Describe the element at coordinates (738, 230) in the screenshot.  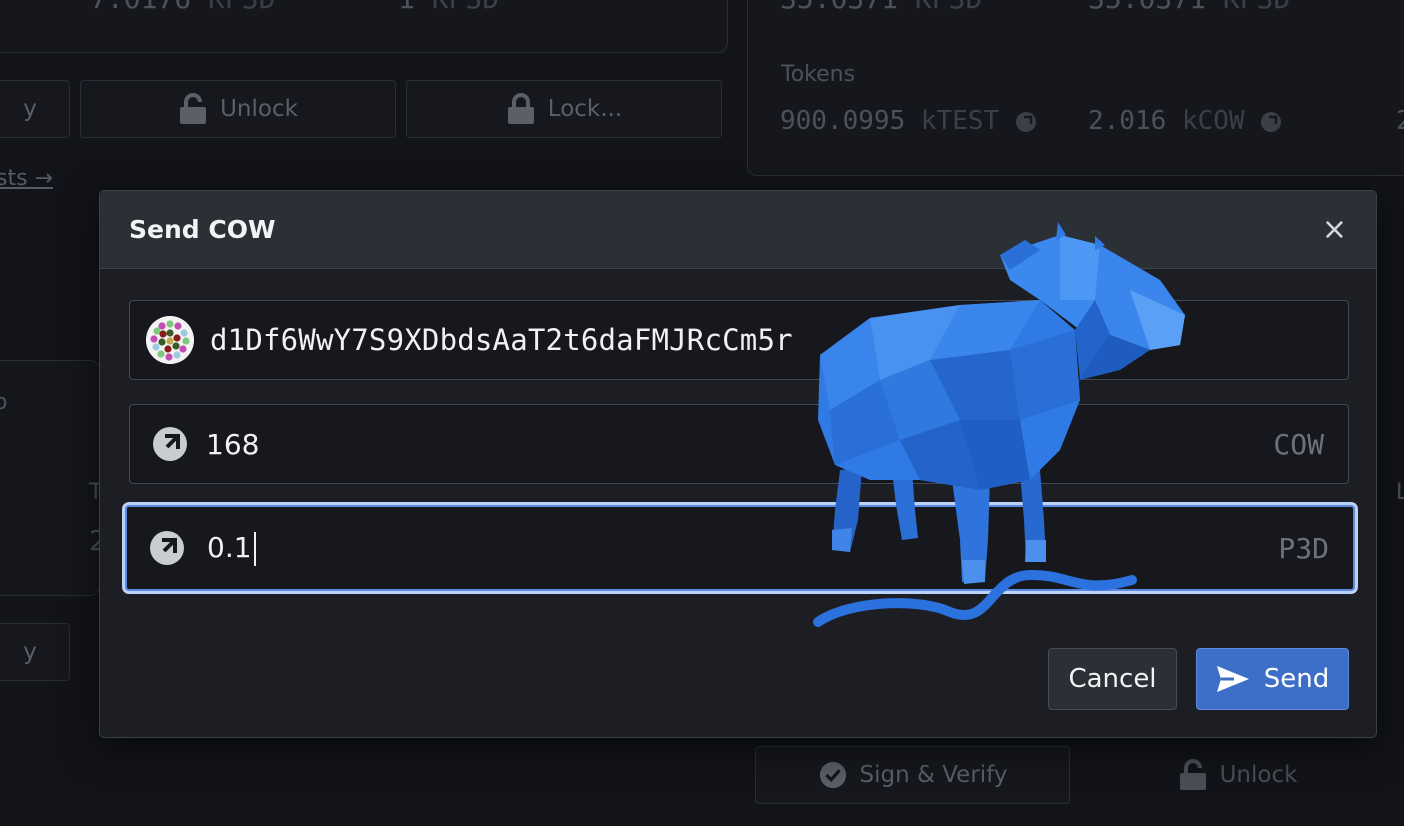
I see `dialog-header: Send COW ×` at that location.